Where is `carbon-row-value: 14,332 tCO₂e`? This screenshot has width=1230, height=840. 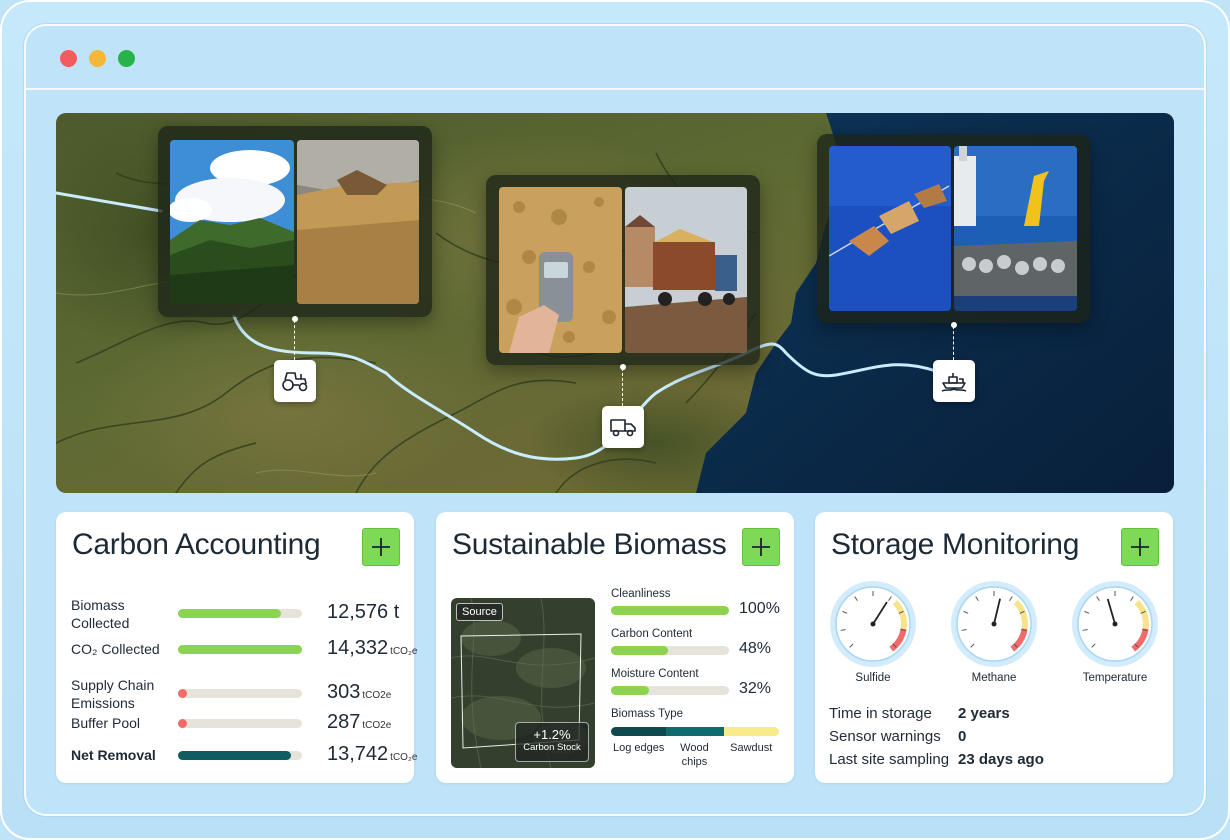 carbon-row-value: 14,332 tCO₂e is located at coordinates (372, 648).